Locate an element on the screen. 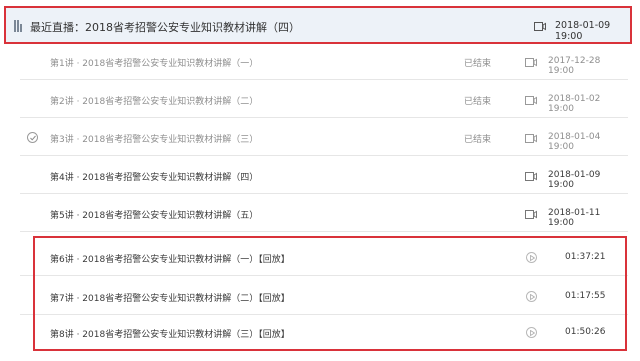 The width and height of the screenshot is (640, 361). replay-title: 第7讲 · 2018省考招警公安专业知识教材讲解（二）【回放】 is located at coordinates (170, 299).